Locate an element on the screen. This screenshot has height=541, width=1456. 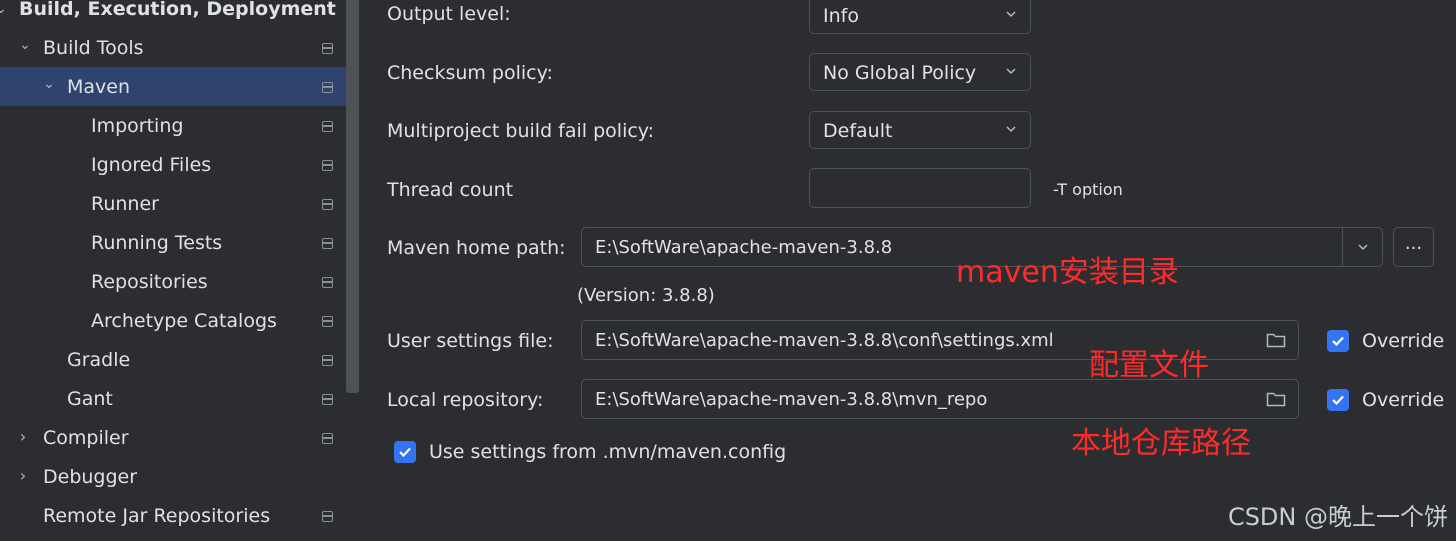
checksum-policy-label: Checksum policy: is located at coordinates (470, 73).